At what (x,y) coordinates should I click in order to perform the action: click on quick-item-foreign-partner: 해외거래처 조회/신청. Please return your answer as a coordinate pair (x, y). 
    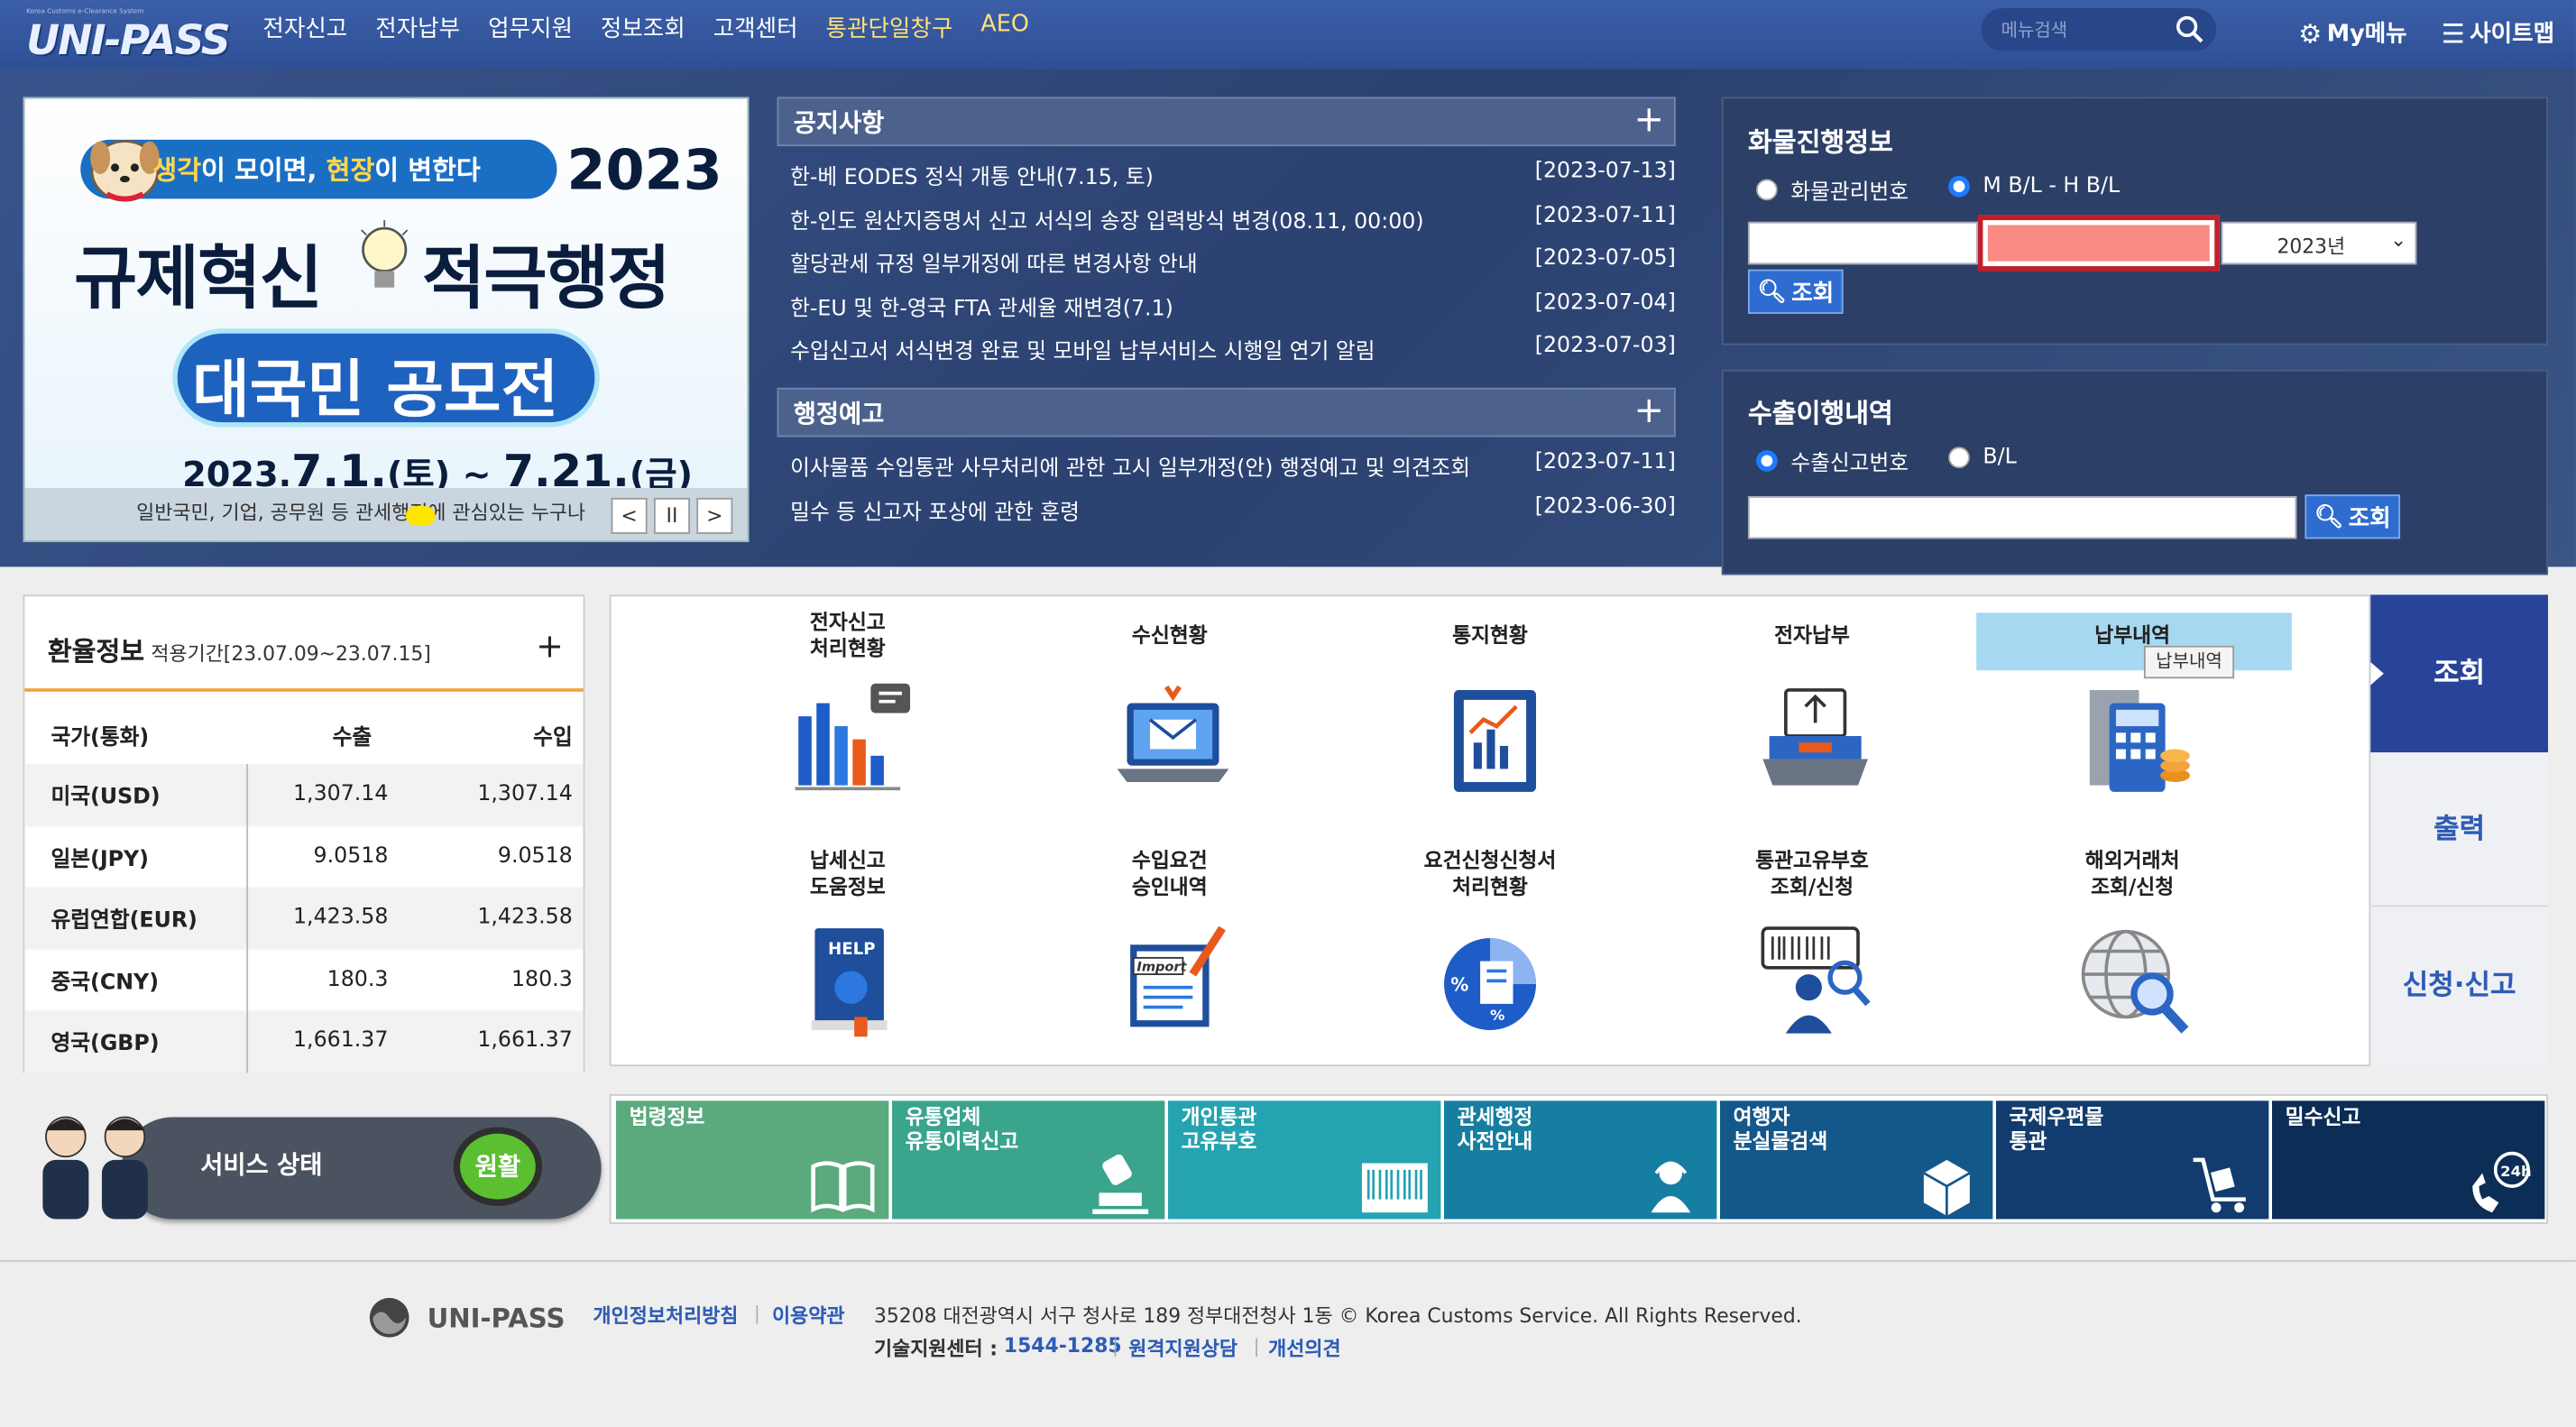
    Looking at the image, I should click on (2133, 953).